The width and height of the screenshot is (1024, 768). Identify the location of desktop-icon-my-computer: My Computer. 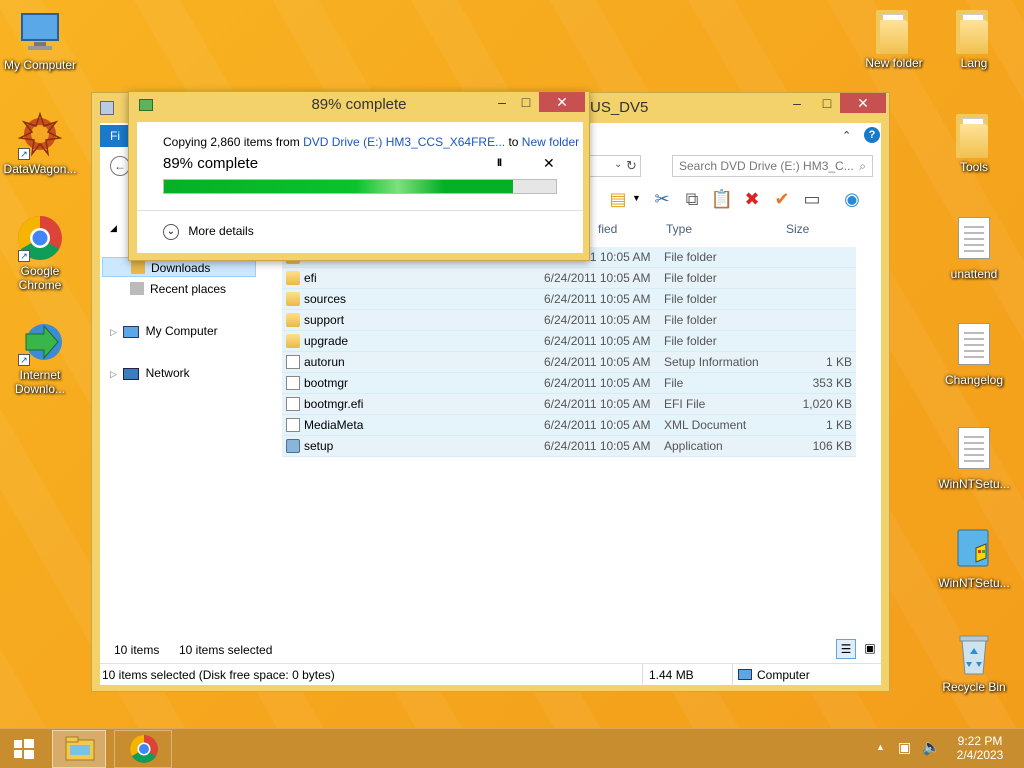
(40, 40).